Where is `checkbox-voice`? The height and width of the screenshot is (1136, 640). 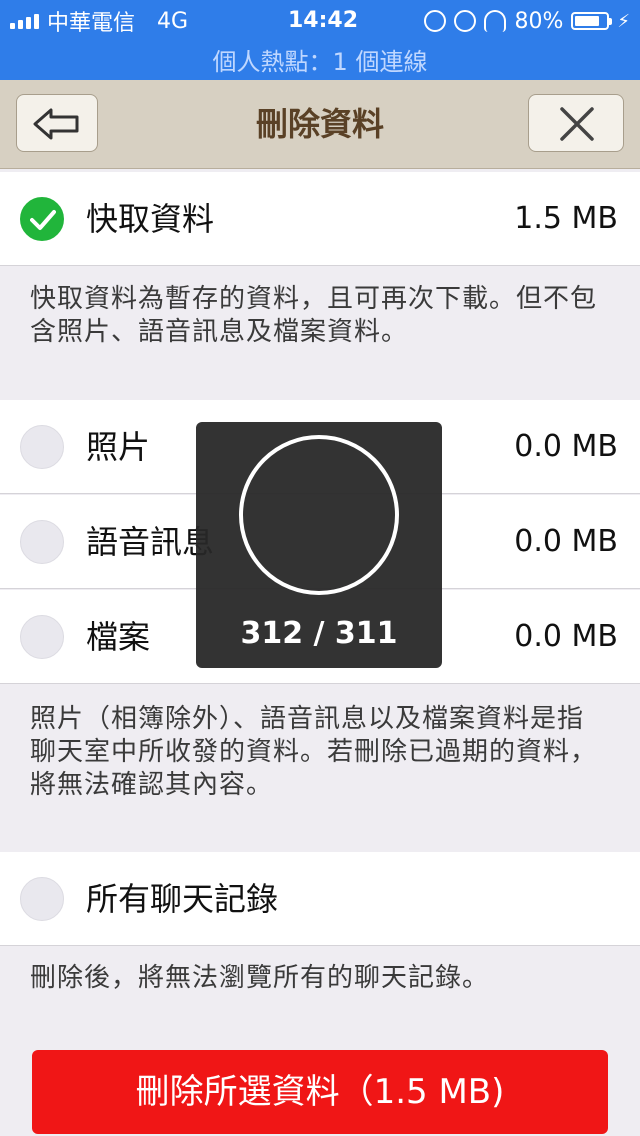
checkbox-voice is located at coordinates (42, 542).